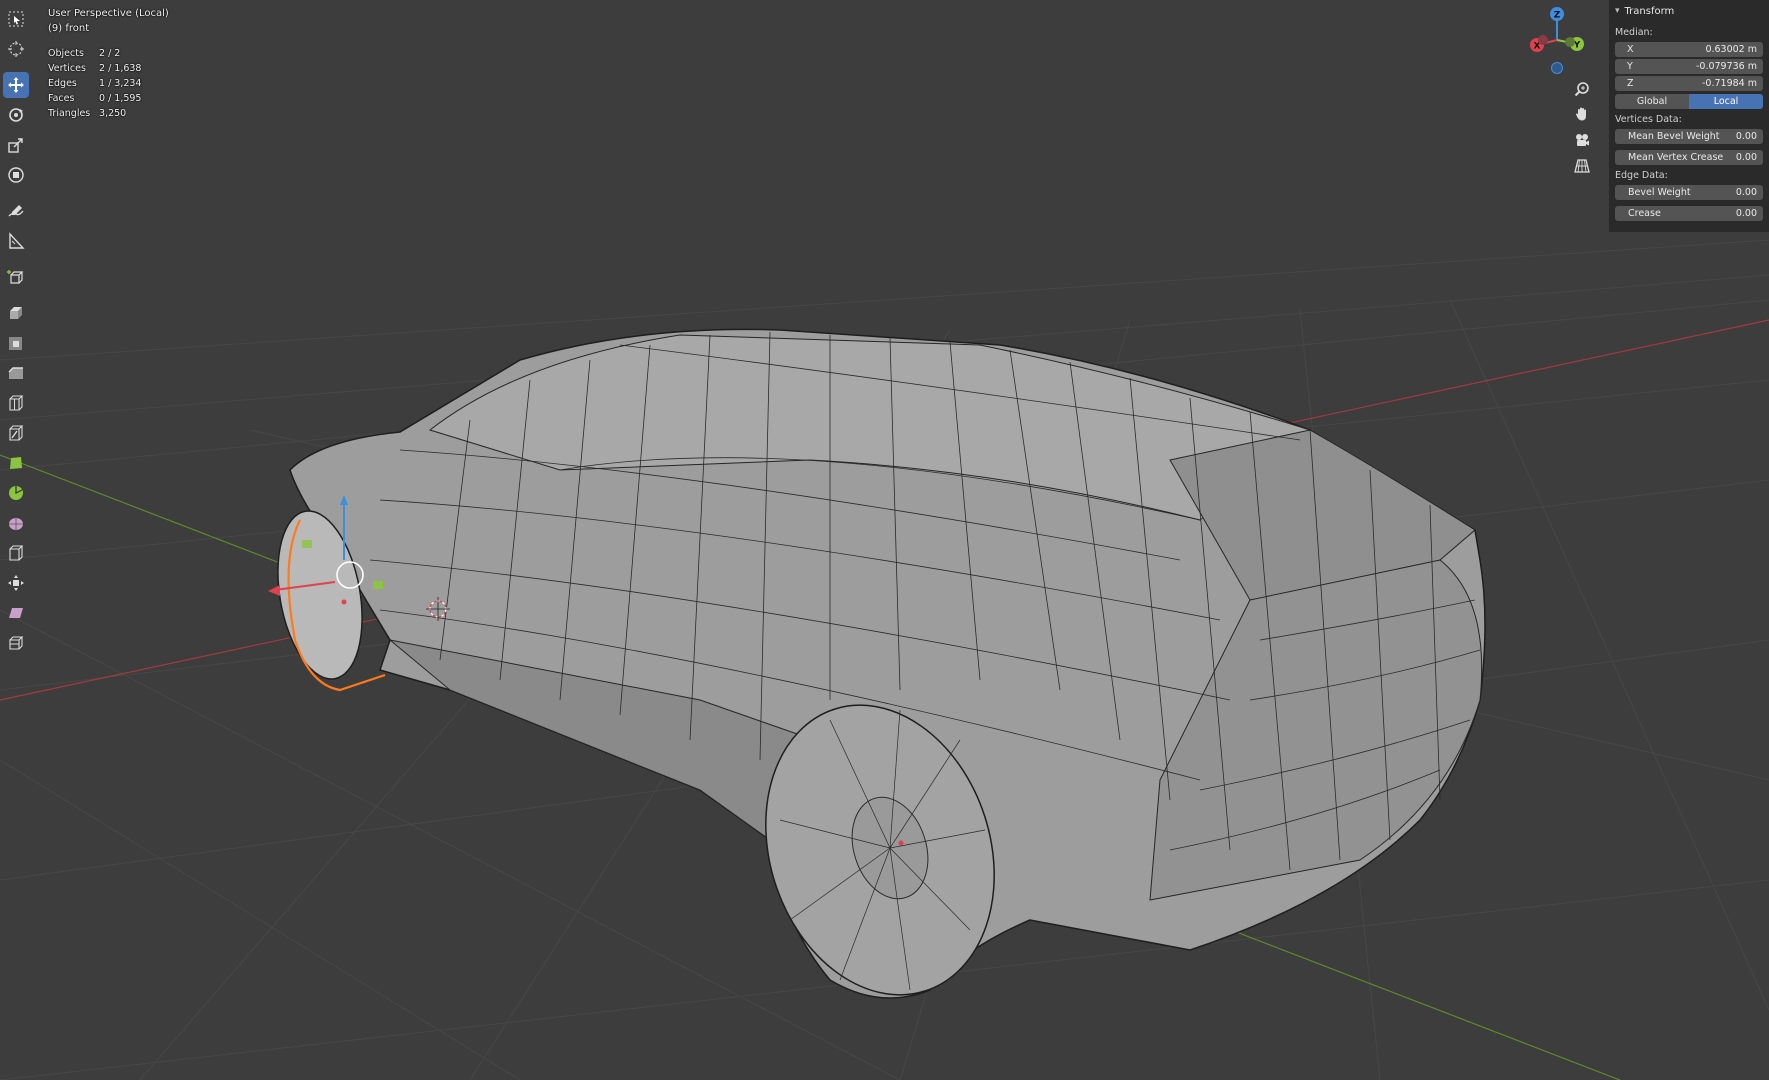 The width and height of the screenshot is (1769, 1080). Describe the element at coordinates (16, 241) in the screenshot. I see `measure-tool` at that location.